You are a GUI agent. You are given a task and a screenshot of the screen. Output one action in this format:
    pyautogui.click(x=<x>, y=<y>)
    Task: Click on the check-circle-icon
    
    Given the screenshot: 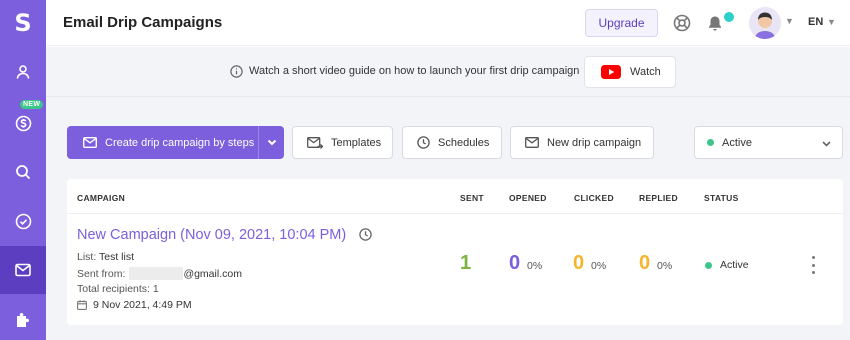 What is the action you would take?
    pyautogui.click(x=23, y=221)
    